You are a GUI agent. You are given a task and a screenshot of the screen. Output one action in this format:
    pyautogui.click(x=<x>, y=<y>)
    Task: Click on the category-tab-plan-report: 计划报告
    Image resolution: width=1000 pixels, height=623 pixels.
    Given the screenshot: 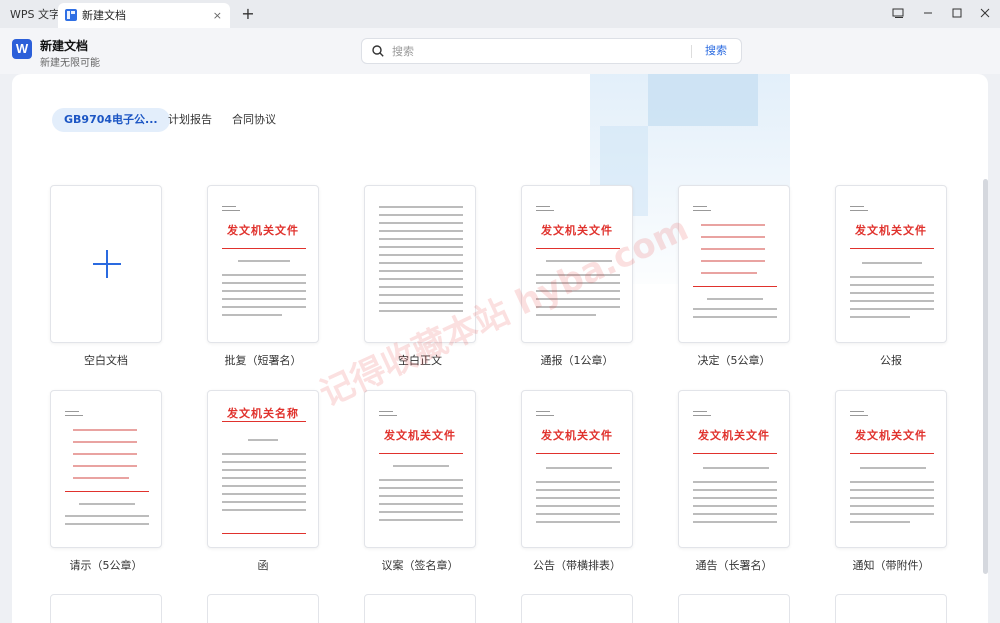 What is the action you would take?
    pyautogui.click(x=190, y=120)
    